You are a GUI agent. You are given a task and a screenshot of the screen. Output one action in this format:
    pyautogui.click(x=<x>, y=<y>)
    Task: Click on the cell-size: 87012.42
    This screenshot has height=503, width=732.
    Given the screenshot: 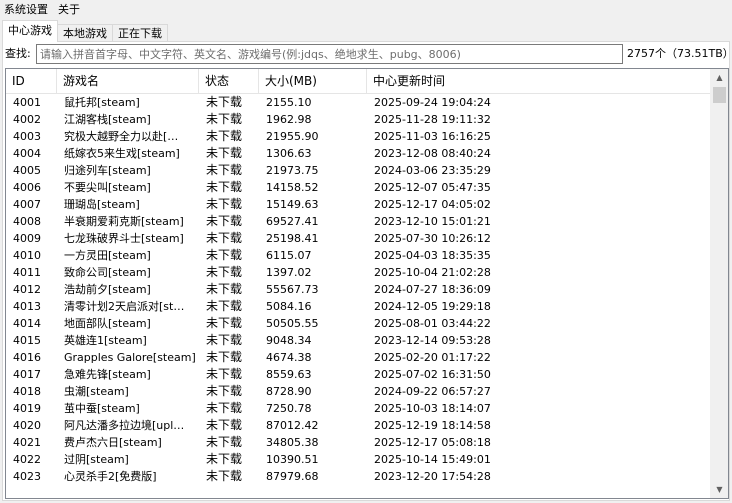 What is the action you would take?
    pyautogui.click(x=292, y=425)
    